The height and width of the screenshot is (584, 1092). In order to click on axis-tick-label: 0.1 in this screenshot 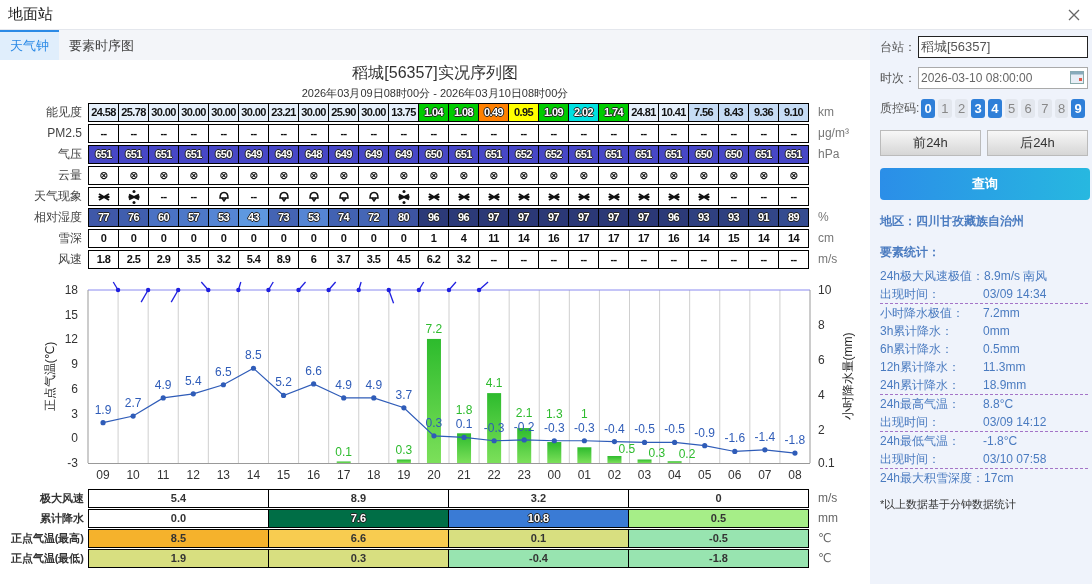, I will do `click(826, 463)`.